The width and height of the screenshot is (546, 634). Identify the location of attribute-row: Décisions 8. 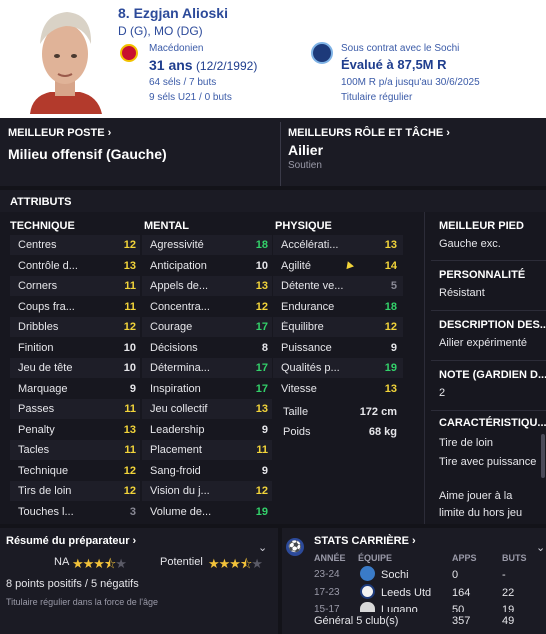
(207, 348).